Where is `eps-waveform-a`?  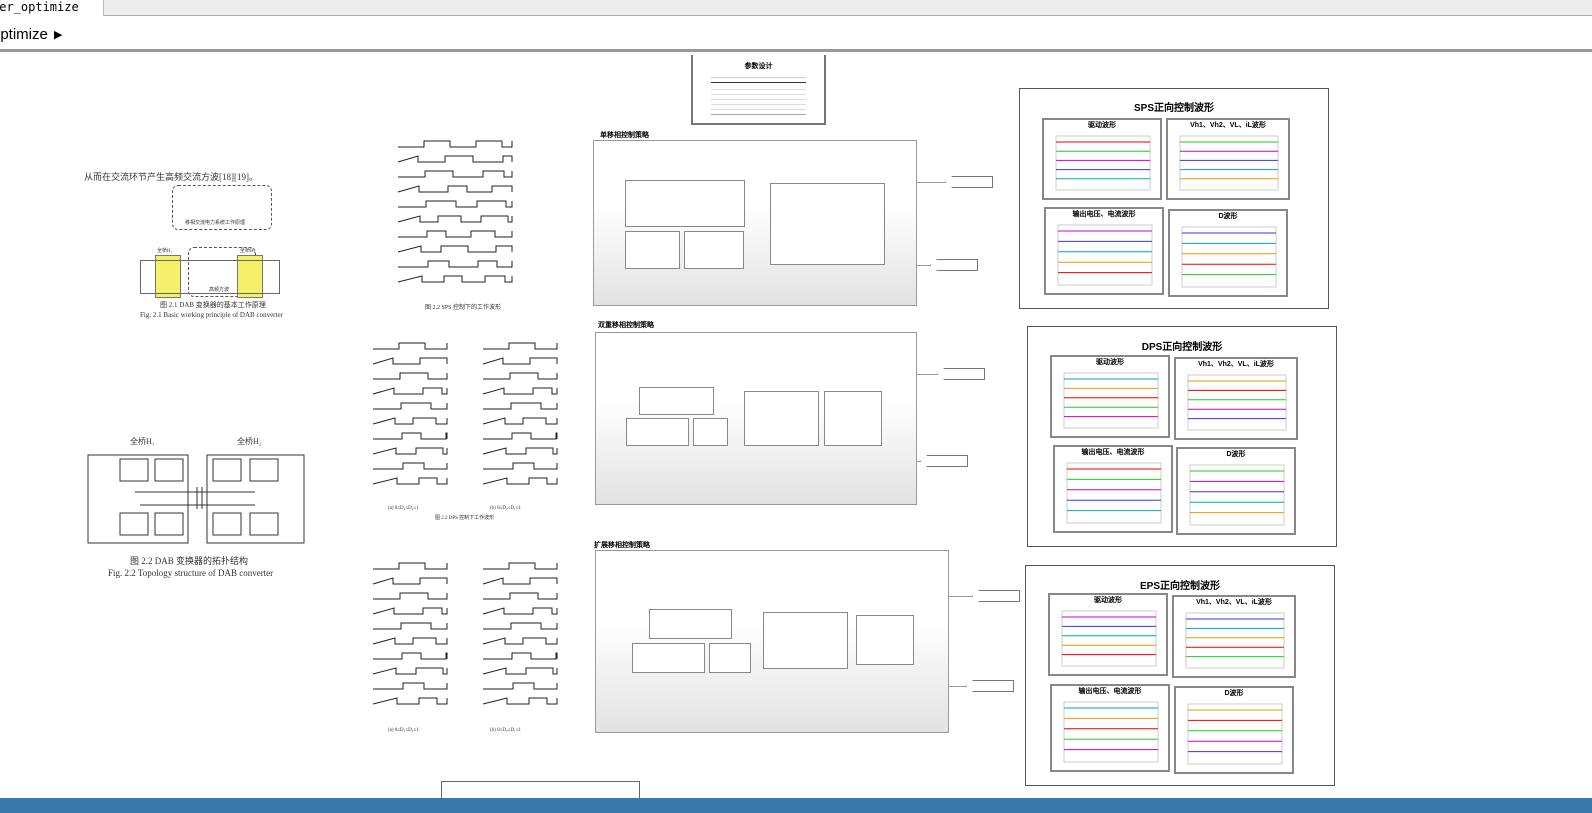 eps-waveform-a is located at coordinates (410, 635).